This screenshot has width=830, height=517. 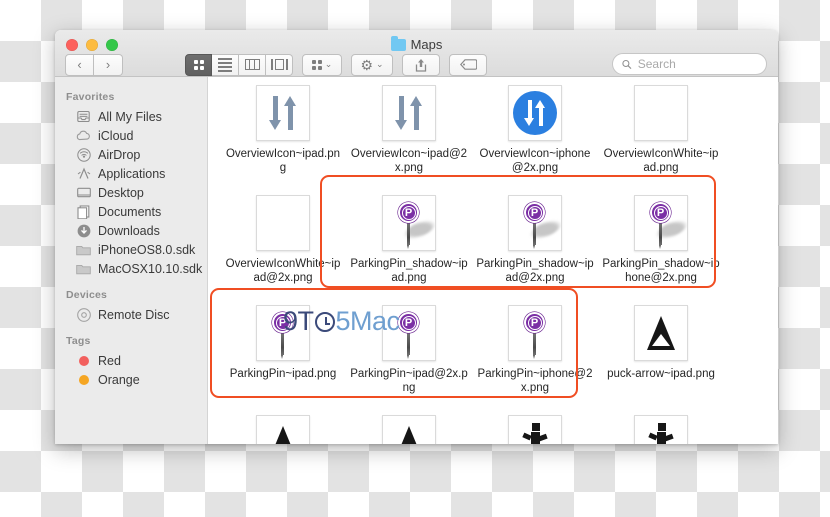 I want to click on sidebar-item-airdrop: AirDrop, so click(x=131, y=154).